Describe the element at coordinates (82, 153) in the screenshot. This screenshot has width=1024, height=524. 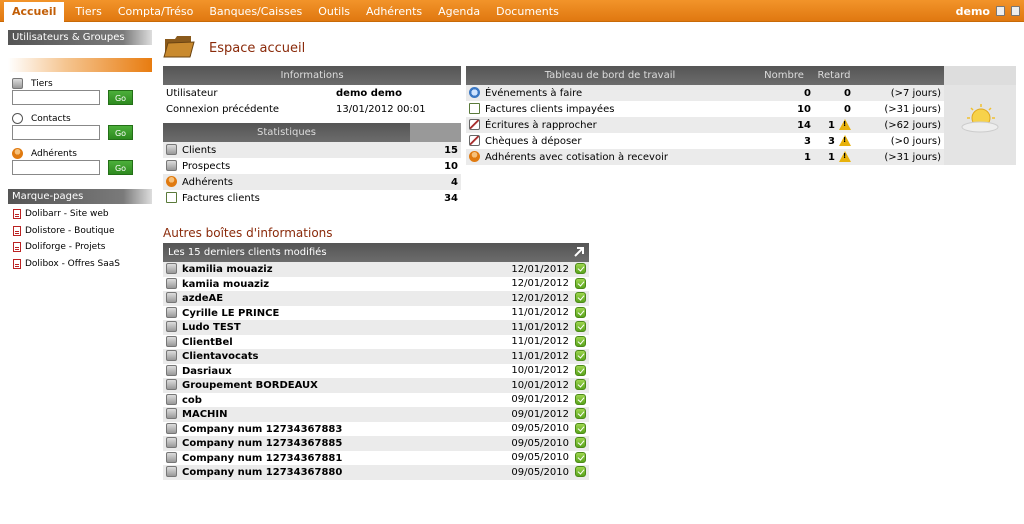
I see `search-adherents-label: Adhérents` at that location.